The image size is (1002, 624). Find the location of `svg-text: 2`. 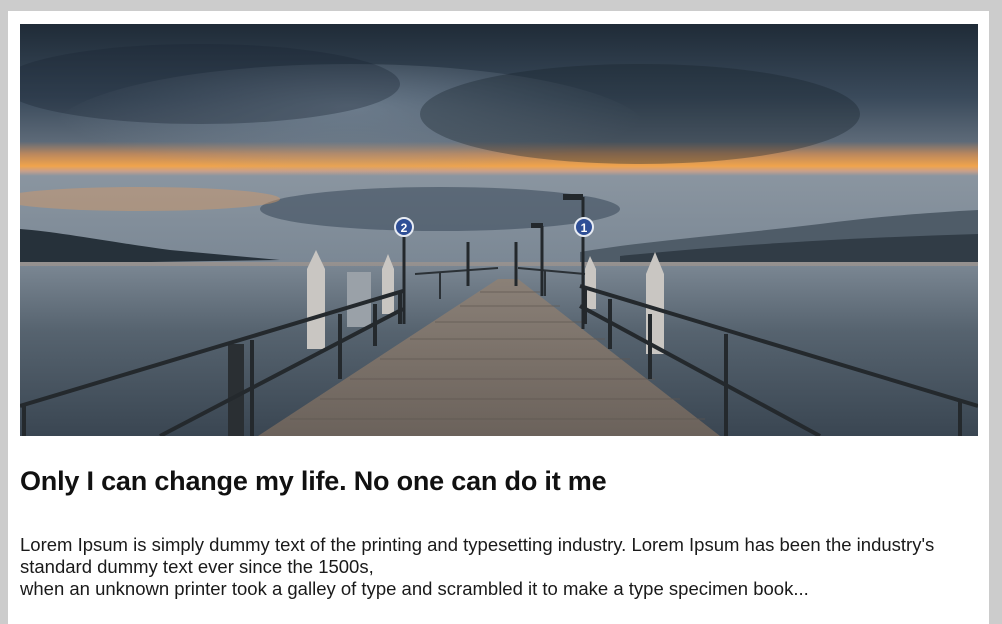

svg-text: 2 is located at coordinates (404, 228).